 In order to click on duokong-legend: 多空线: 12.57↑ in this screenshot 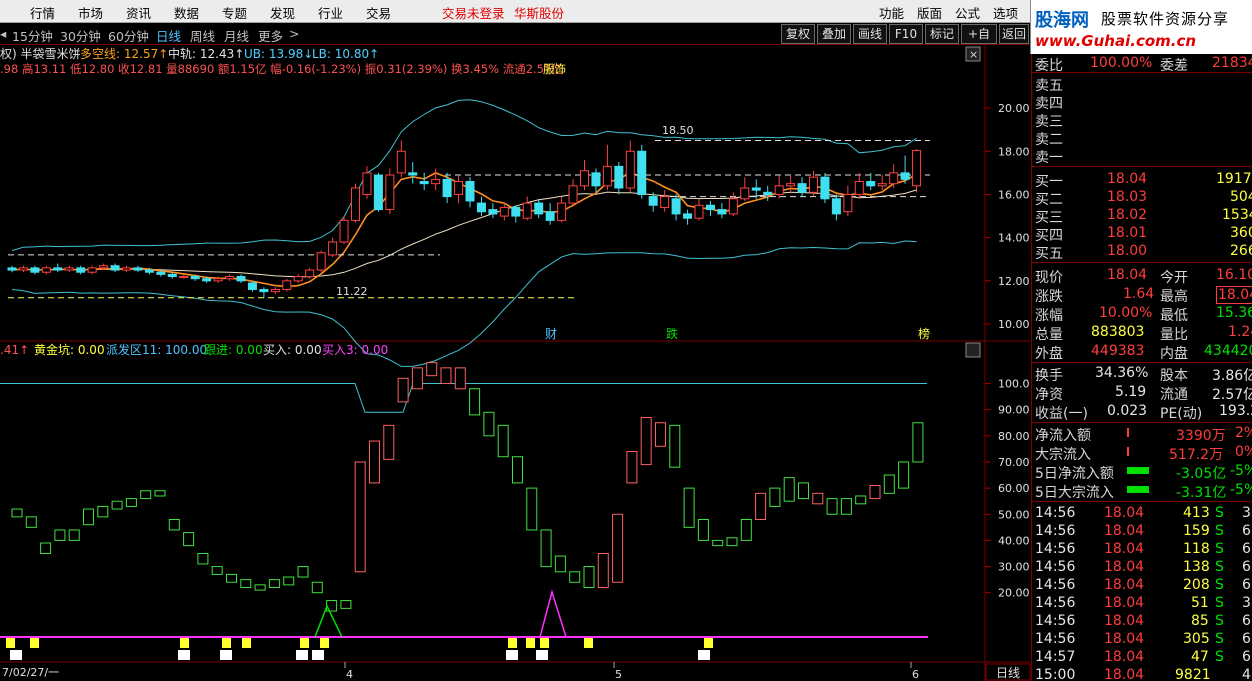, I will do `click(124, 54)`.